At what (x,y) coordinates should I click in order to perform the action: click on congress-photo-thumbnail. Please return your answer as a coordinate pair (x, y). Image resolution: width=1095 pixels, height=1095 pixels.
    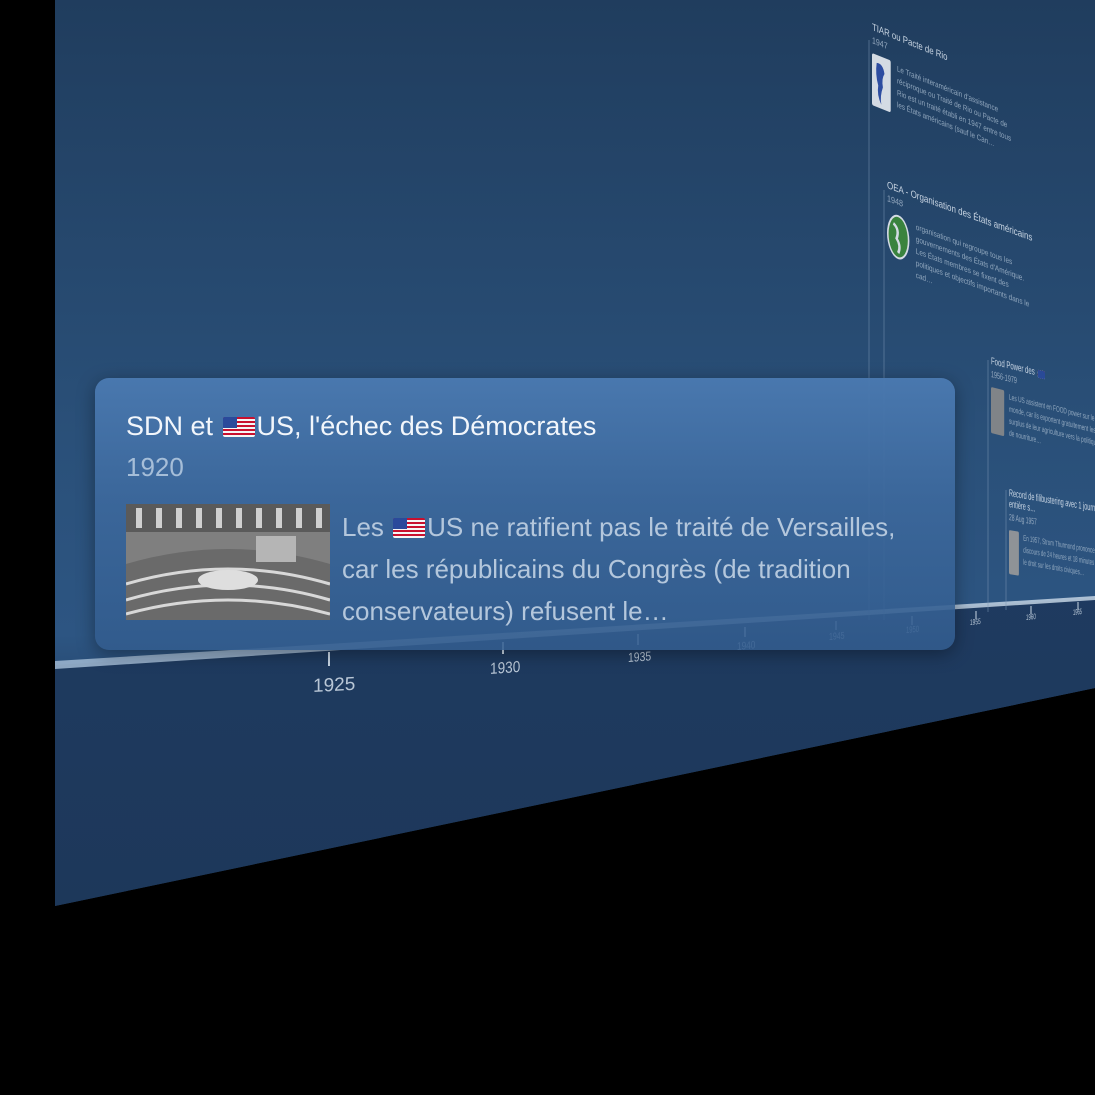
    Looking at the image, I should click on (228, 562).